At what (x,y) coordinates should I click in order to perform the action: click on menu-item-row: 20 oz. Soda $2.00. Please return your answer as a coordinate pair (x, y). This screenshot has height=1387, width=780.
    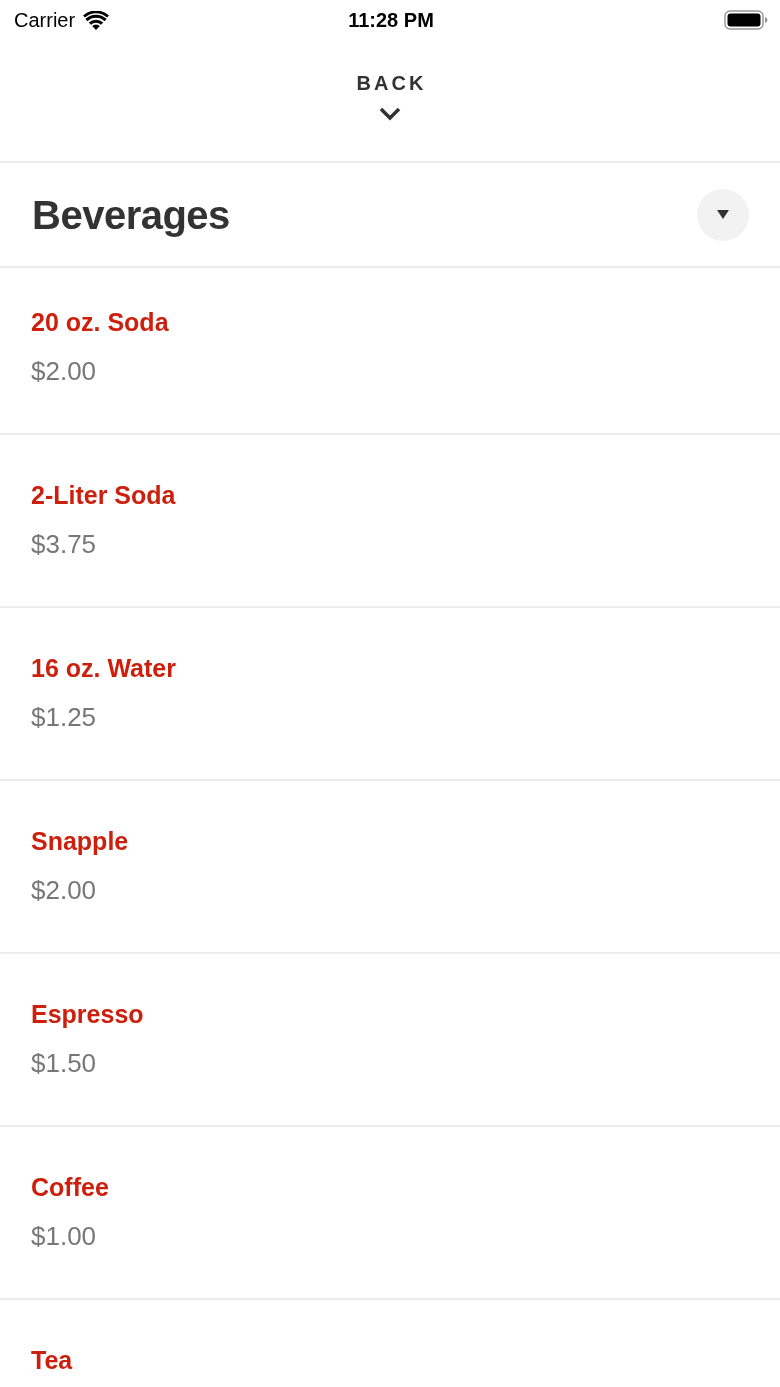
    Looking at the image, I should click on (390, 351).